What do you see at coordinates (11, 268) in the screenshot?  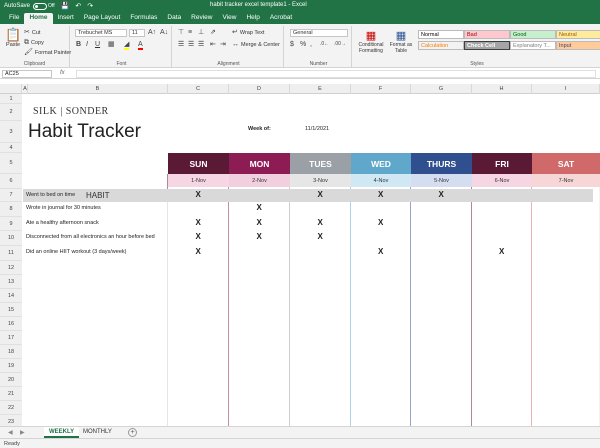 I see `row-header-12: 12` at bounding box center [11, 268].